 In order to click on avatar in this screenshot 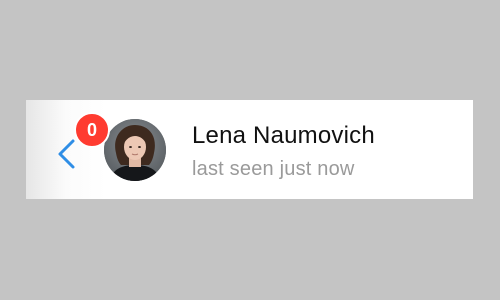, I will do `click(135, 150)`.